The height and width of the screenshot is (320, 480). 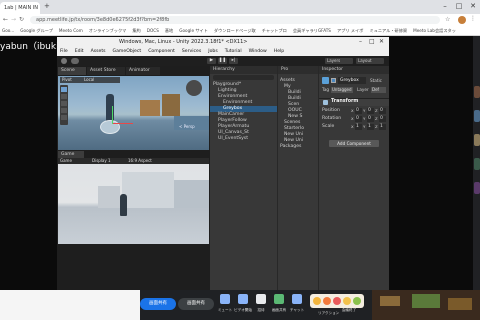 I want to click on bookmark-item: Google サイト, so click(x=193, y=30).